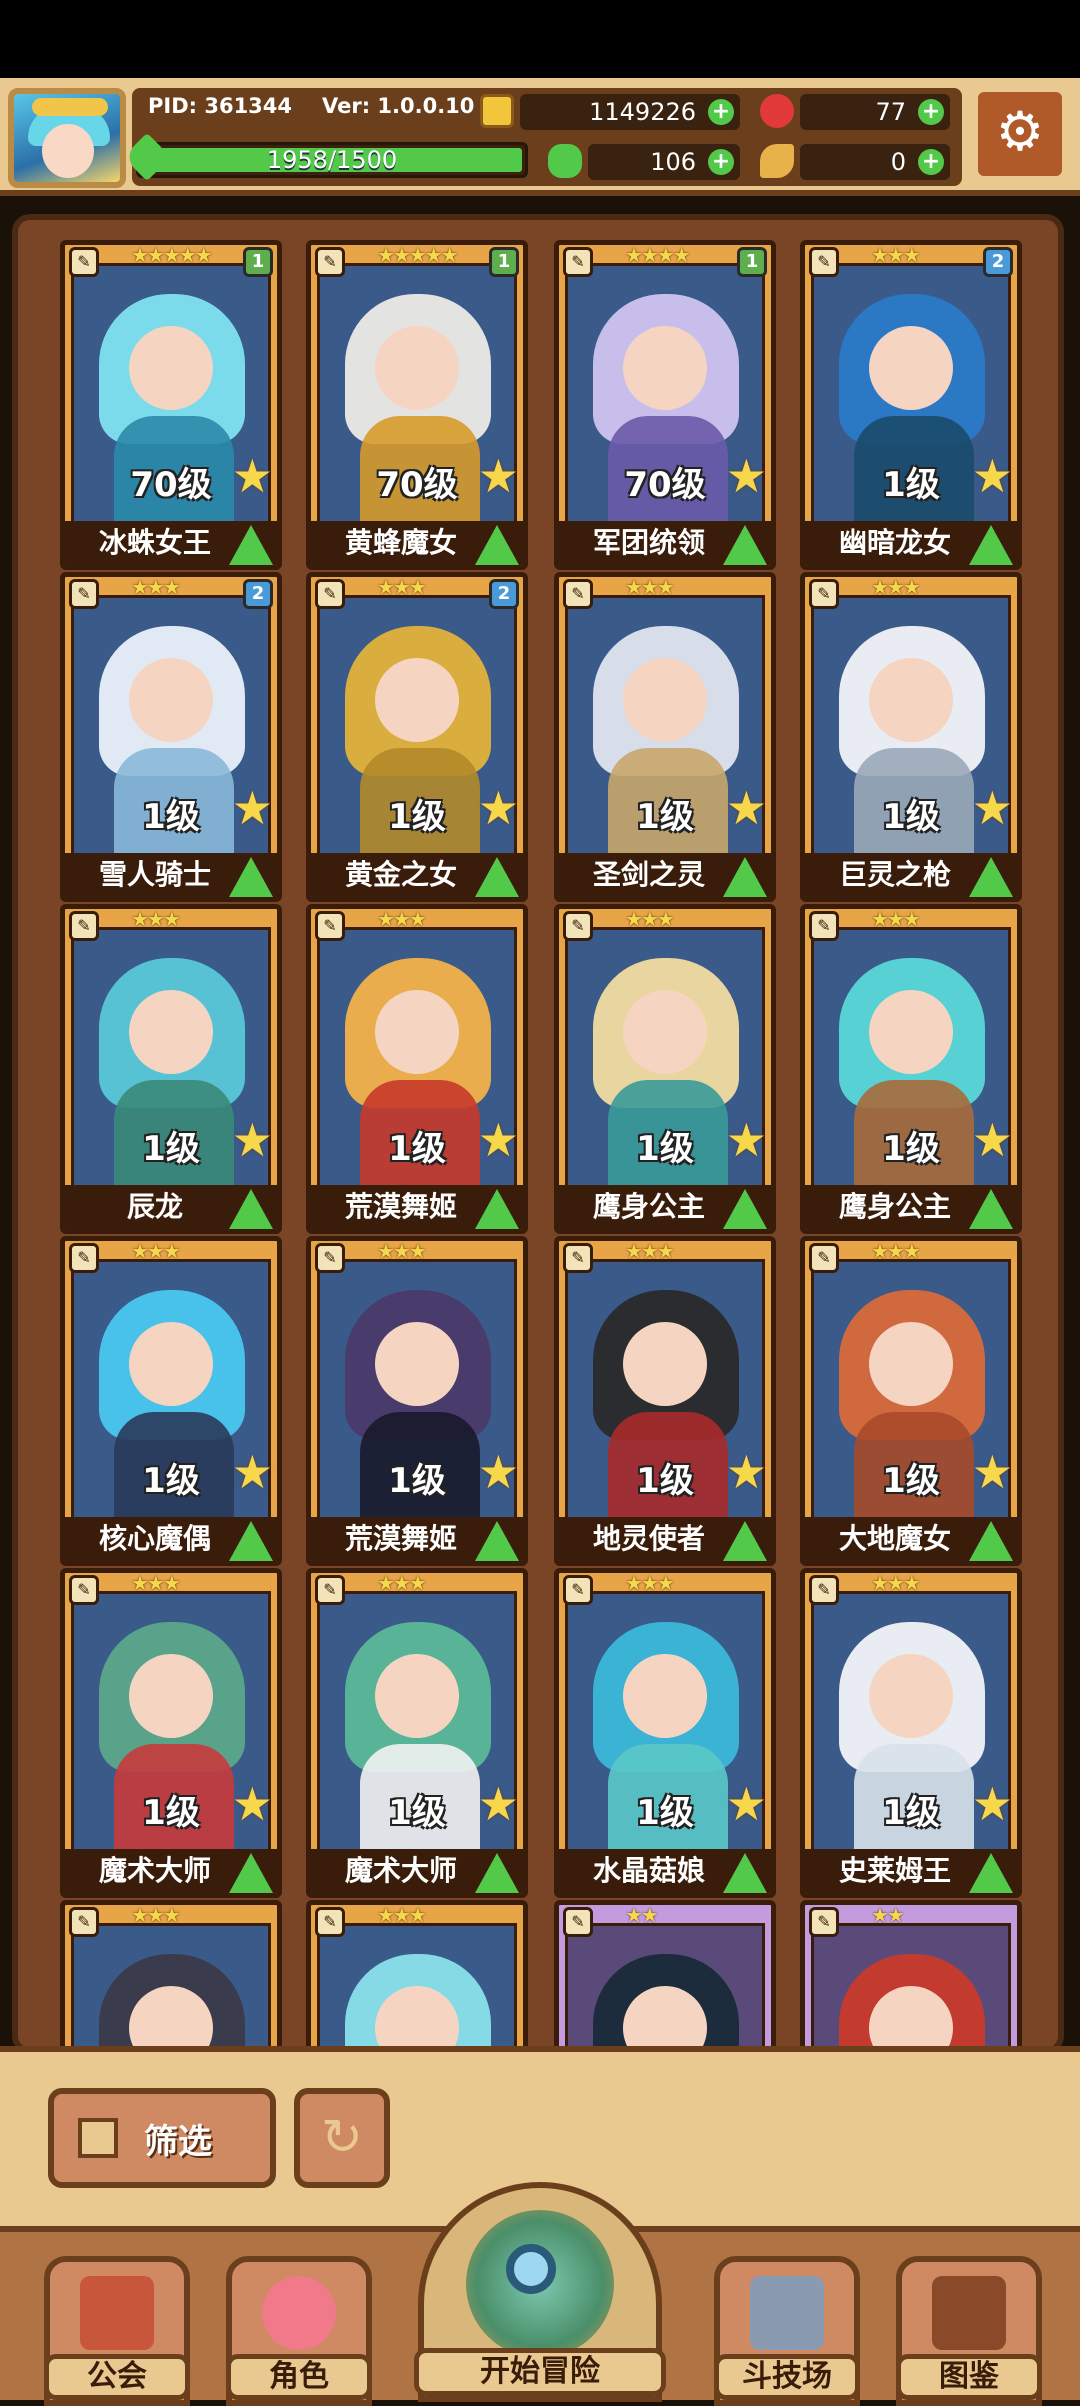  I want to click on player-id: PID: 361344, so click(220, 106).